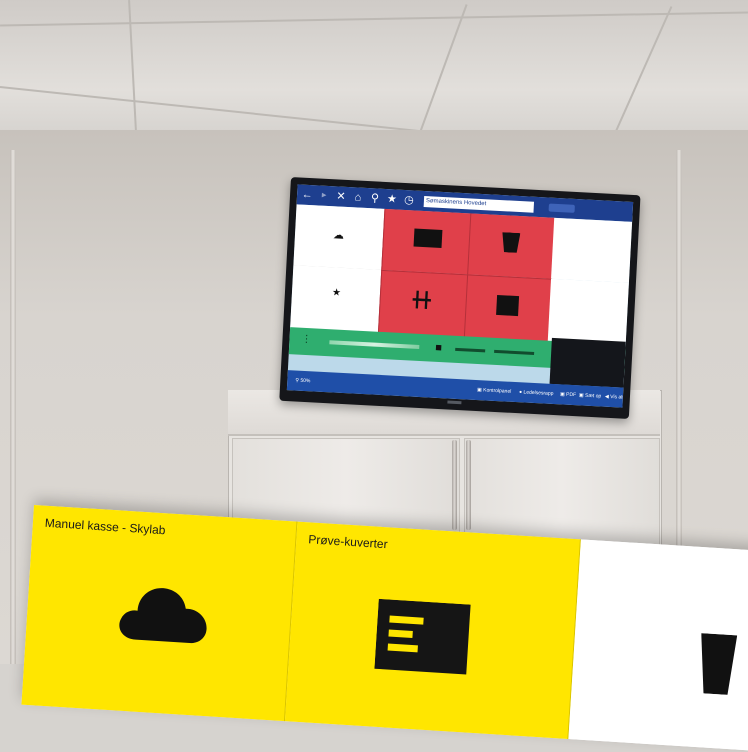 The height and width of the screenshot is (752, 748). What do you see at coordinates (454, 485) in the screenshot?
I see `door-handle-left` at bounding box center [454, 485].